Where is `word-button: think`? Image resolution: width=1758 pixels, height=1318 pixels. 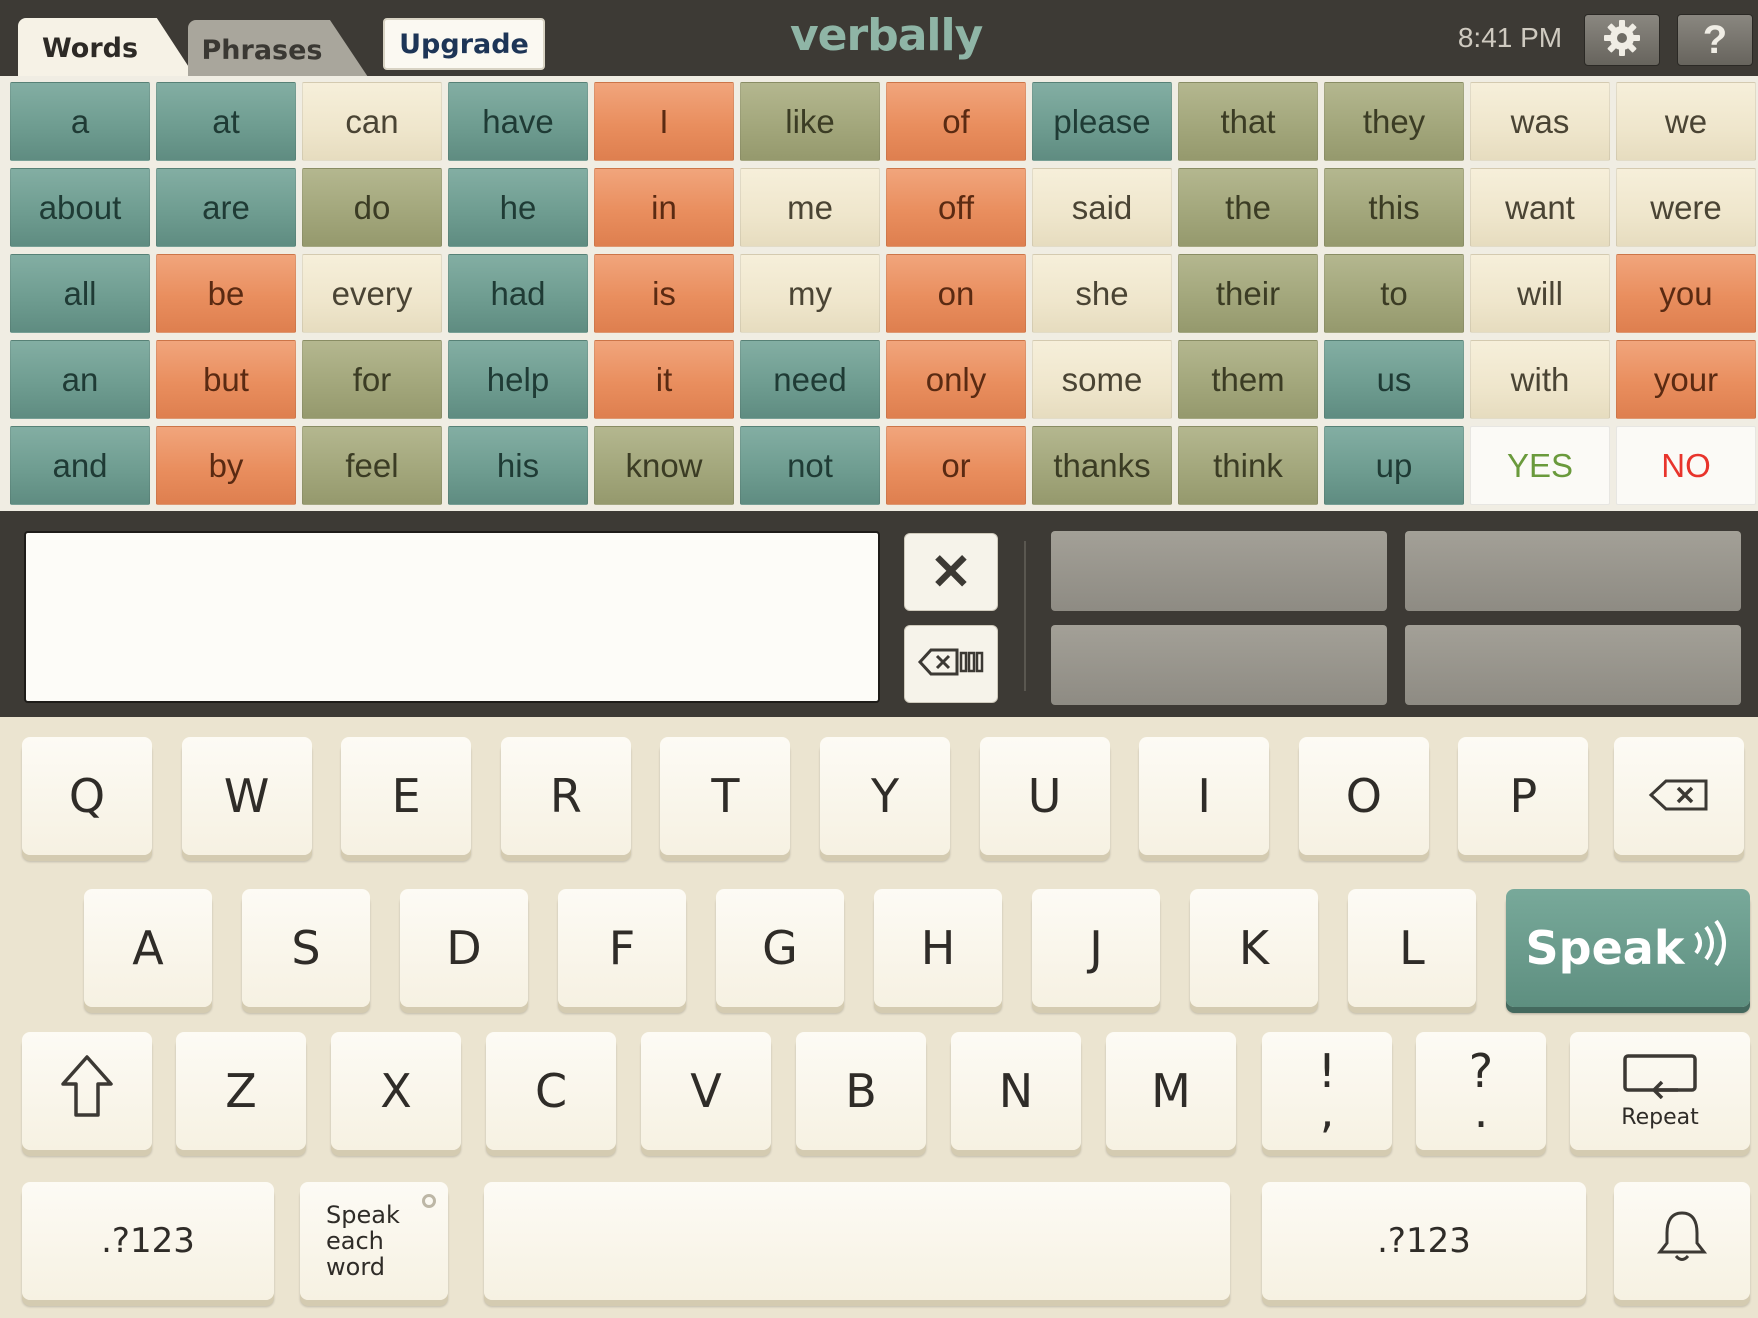 word-button: think is located at coordinates (1248, 465).